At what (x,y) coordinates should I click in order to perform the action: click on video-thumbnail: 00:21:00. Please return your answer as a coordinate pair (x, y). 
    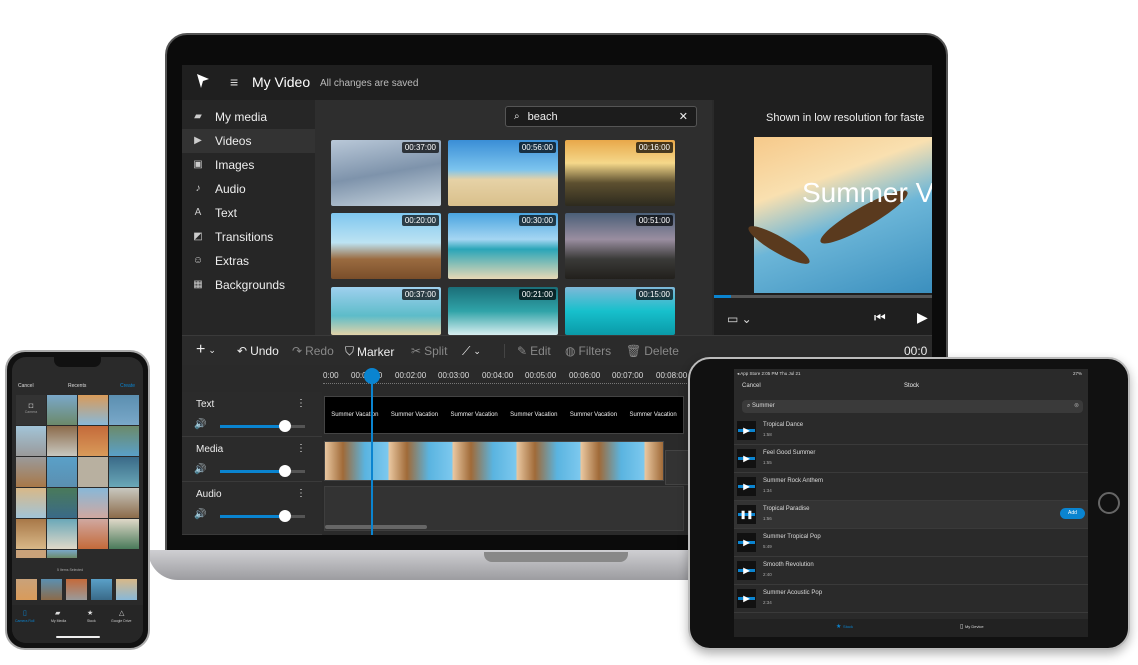
    Looking at the image, I should click on (503, 311).